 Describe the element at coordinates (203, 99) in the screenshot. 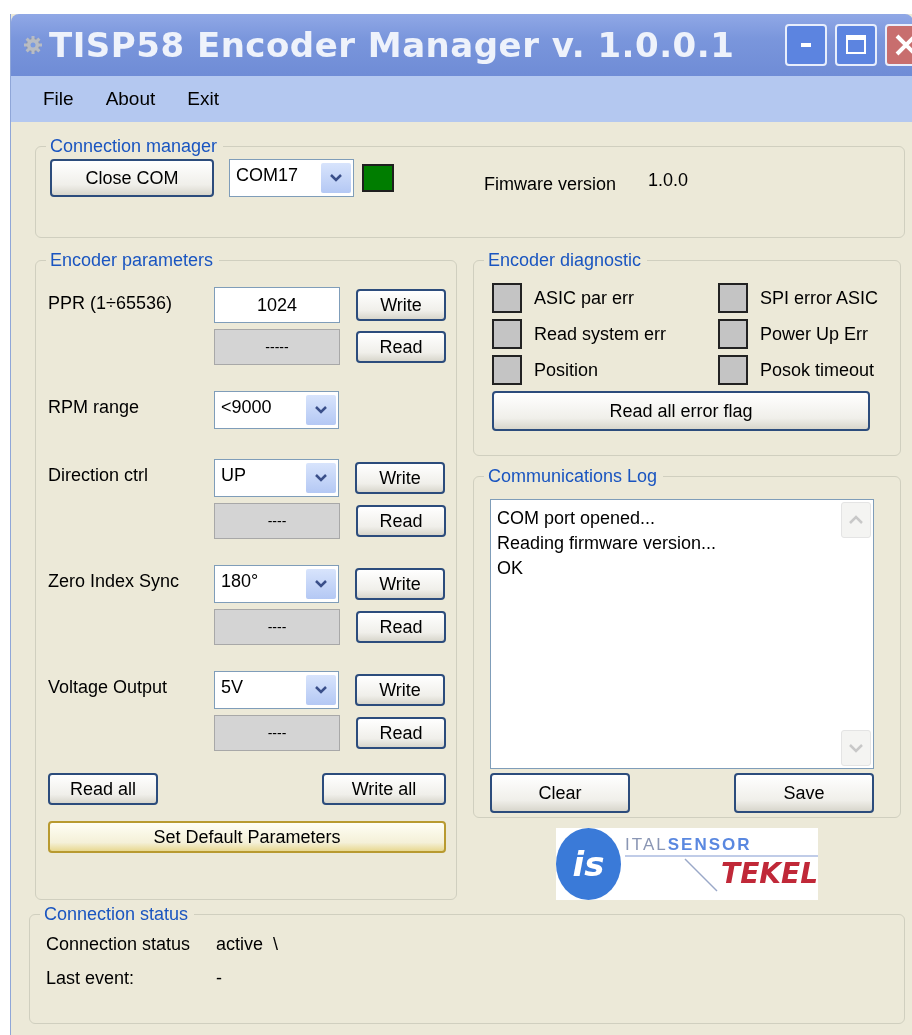

I see `menu-item: Exit` at that location.